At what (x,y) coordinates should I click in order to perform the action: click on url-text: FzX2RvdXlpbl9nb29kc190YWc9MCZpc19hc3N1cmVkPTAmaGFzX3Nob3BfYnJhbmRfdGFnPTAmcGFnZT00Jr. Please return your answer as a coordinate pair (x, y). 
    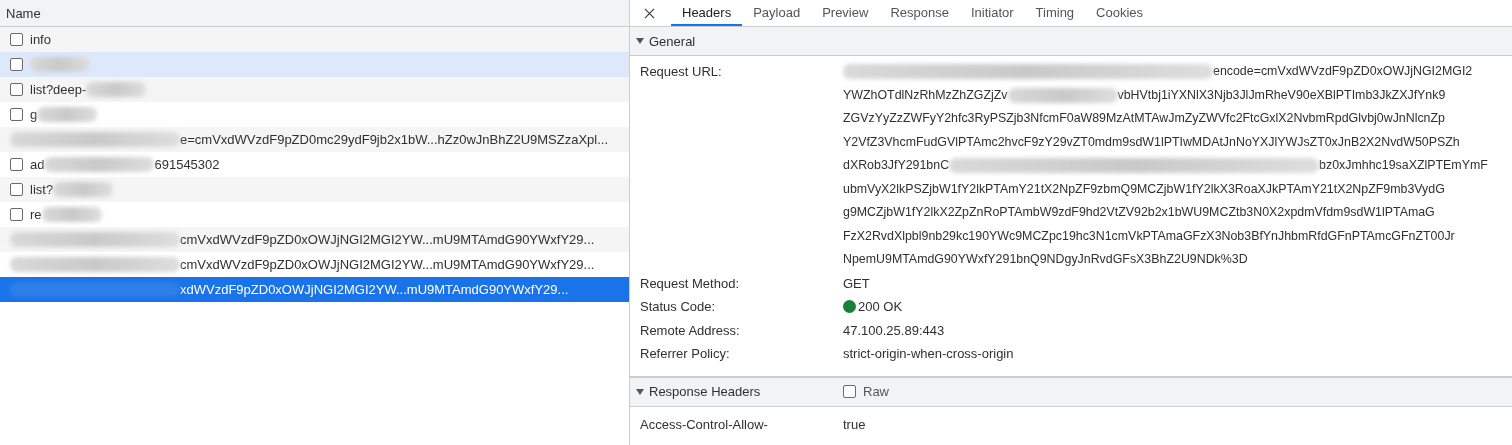
    Looking at the image, I should click on (1149, 236).